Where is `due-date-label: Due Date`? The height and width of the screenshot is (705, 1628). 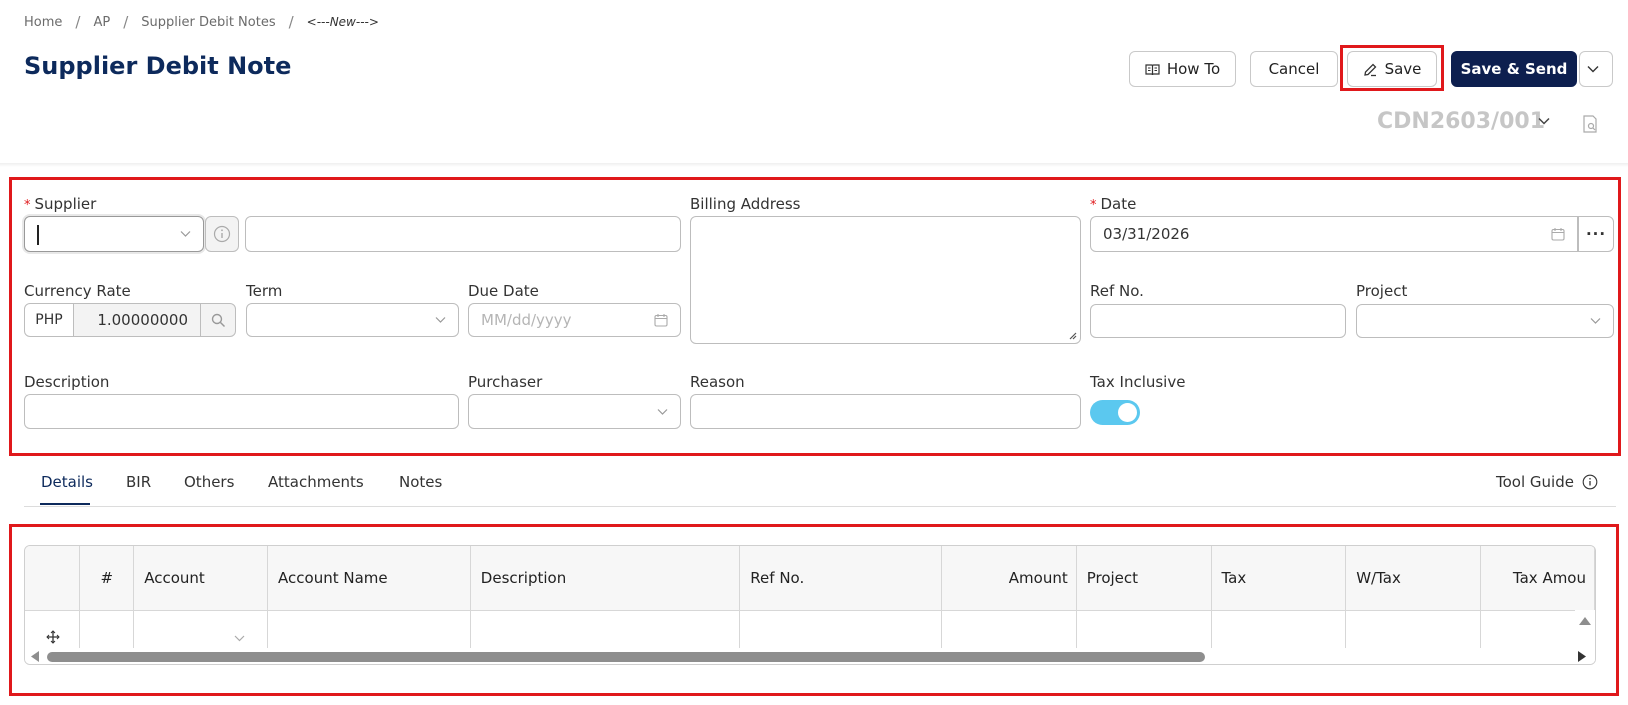 due-date-label: Due Date is located at coordinates (503, 291).